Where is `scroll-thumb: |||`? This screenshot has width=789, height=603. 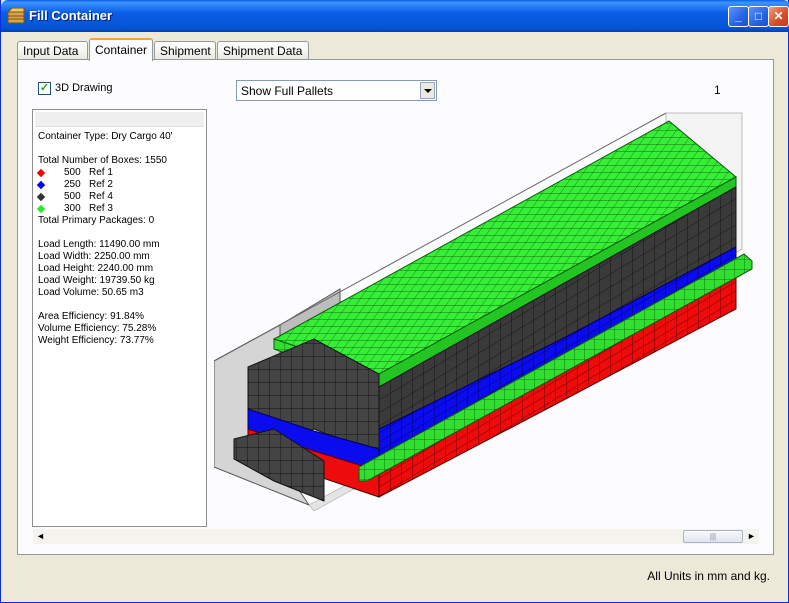 scroll-thumb: ||| is located at coordinates (713, 536).